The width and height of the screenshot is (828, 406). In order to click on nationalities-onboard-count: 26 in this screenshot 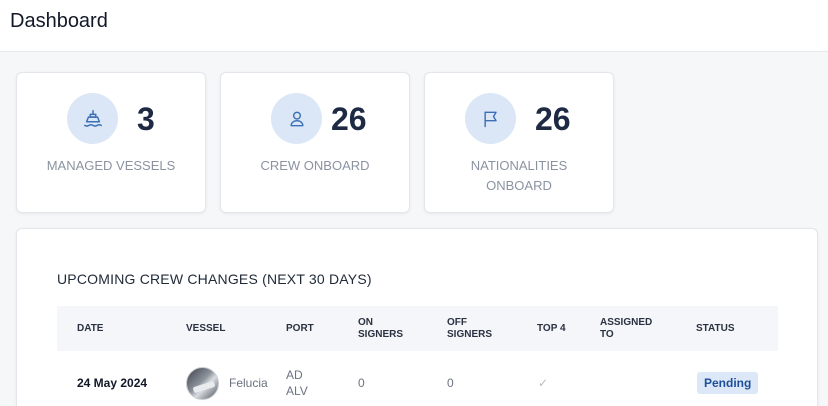, I will do `click(553, 119)`.